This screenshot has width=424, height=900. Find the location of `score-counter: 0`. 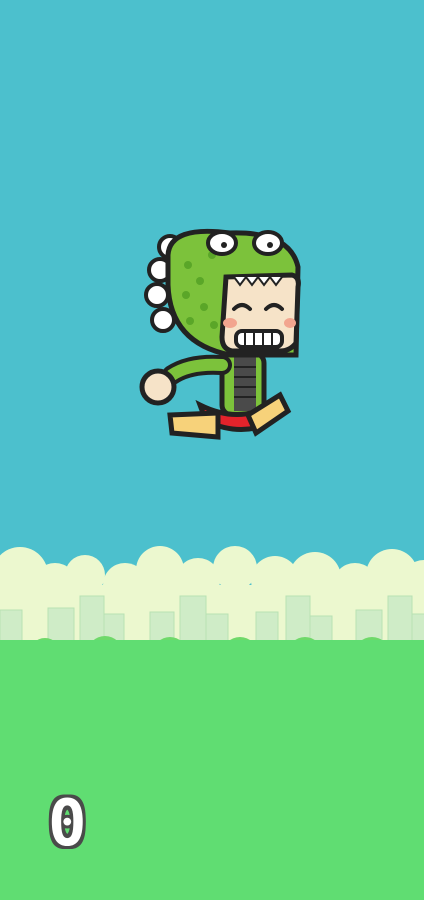

score-counter: 0 is located at coordinates (67, 824).